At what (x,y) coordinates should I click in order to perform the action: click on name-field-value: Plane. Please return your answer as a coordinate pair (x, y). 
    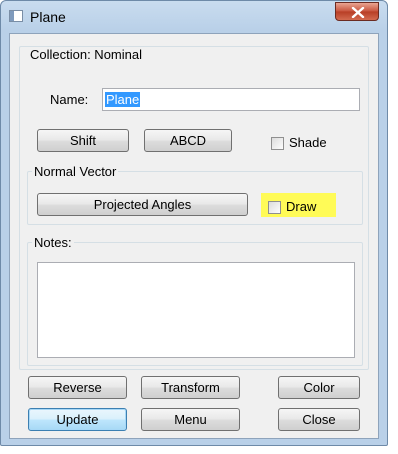
    Looking at the image, I should click on (123, 99).